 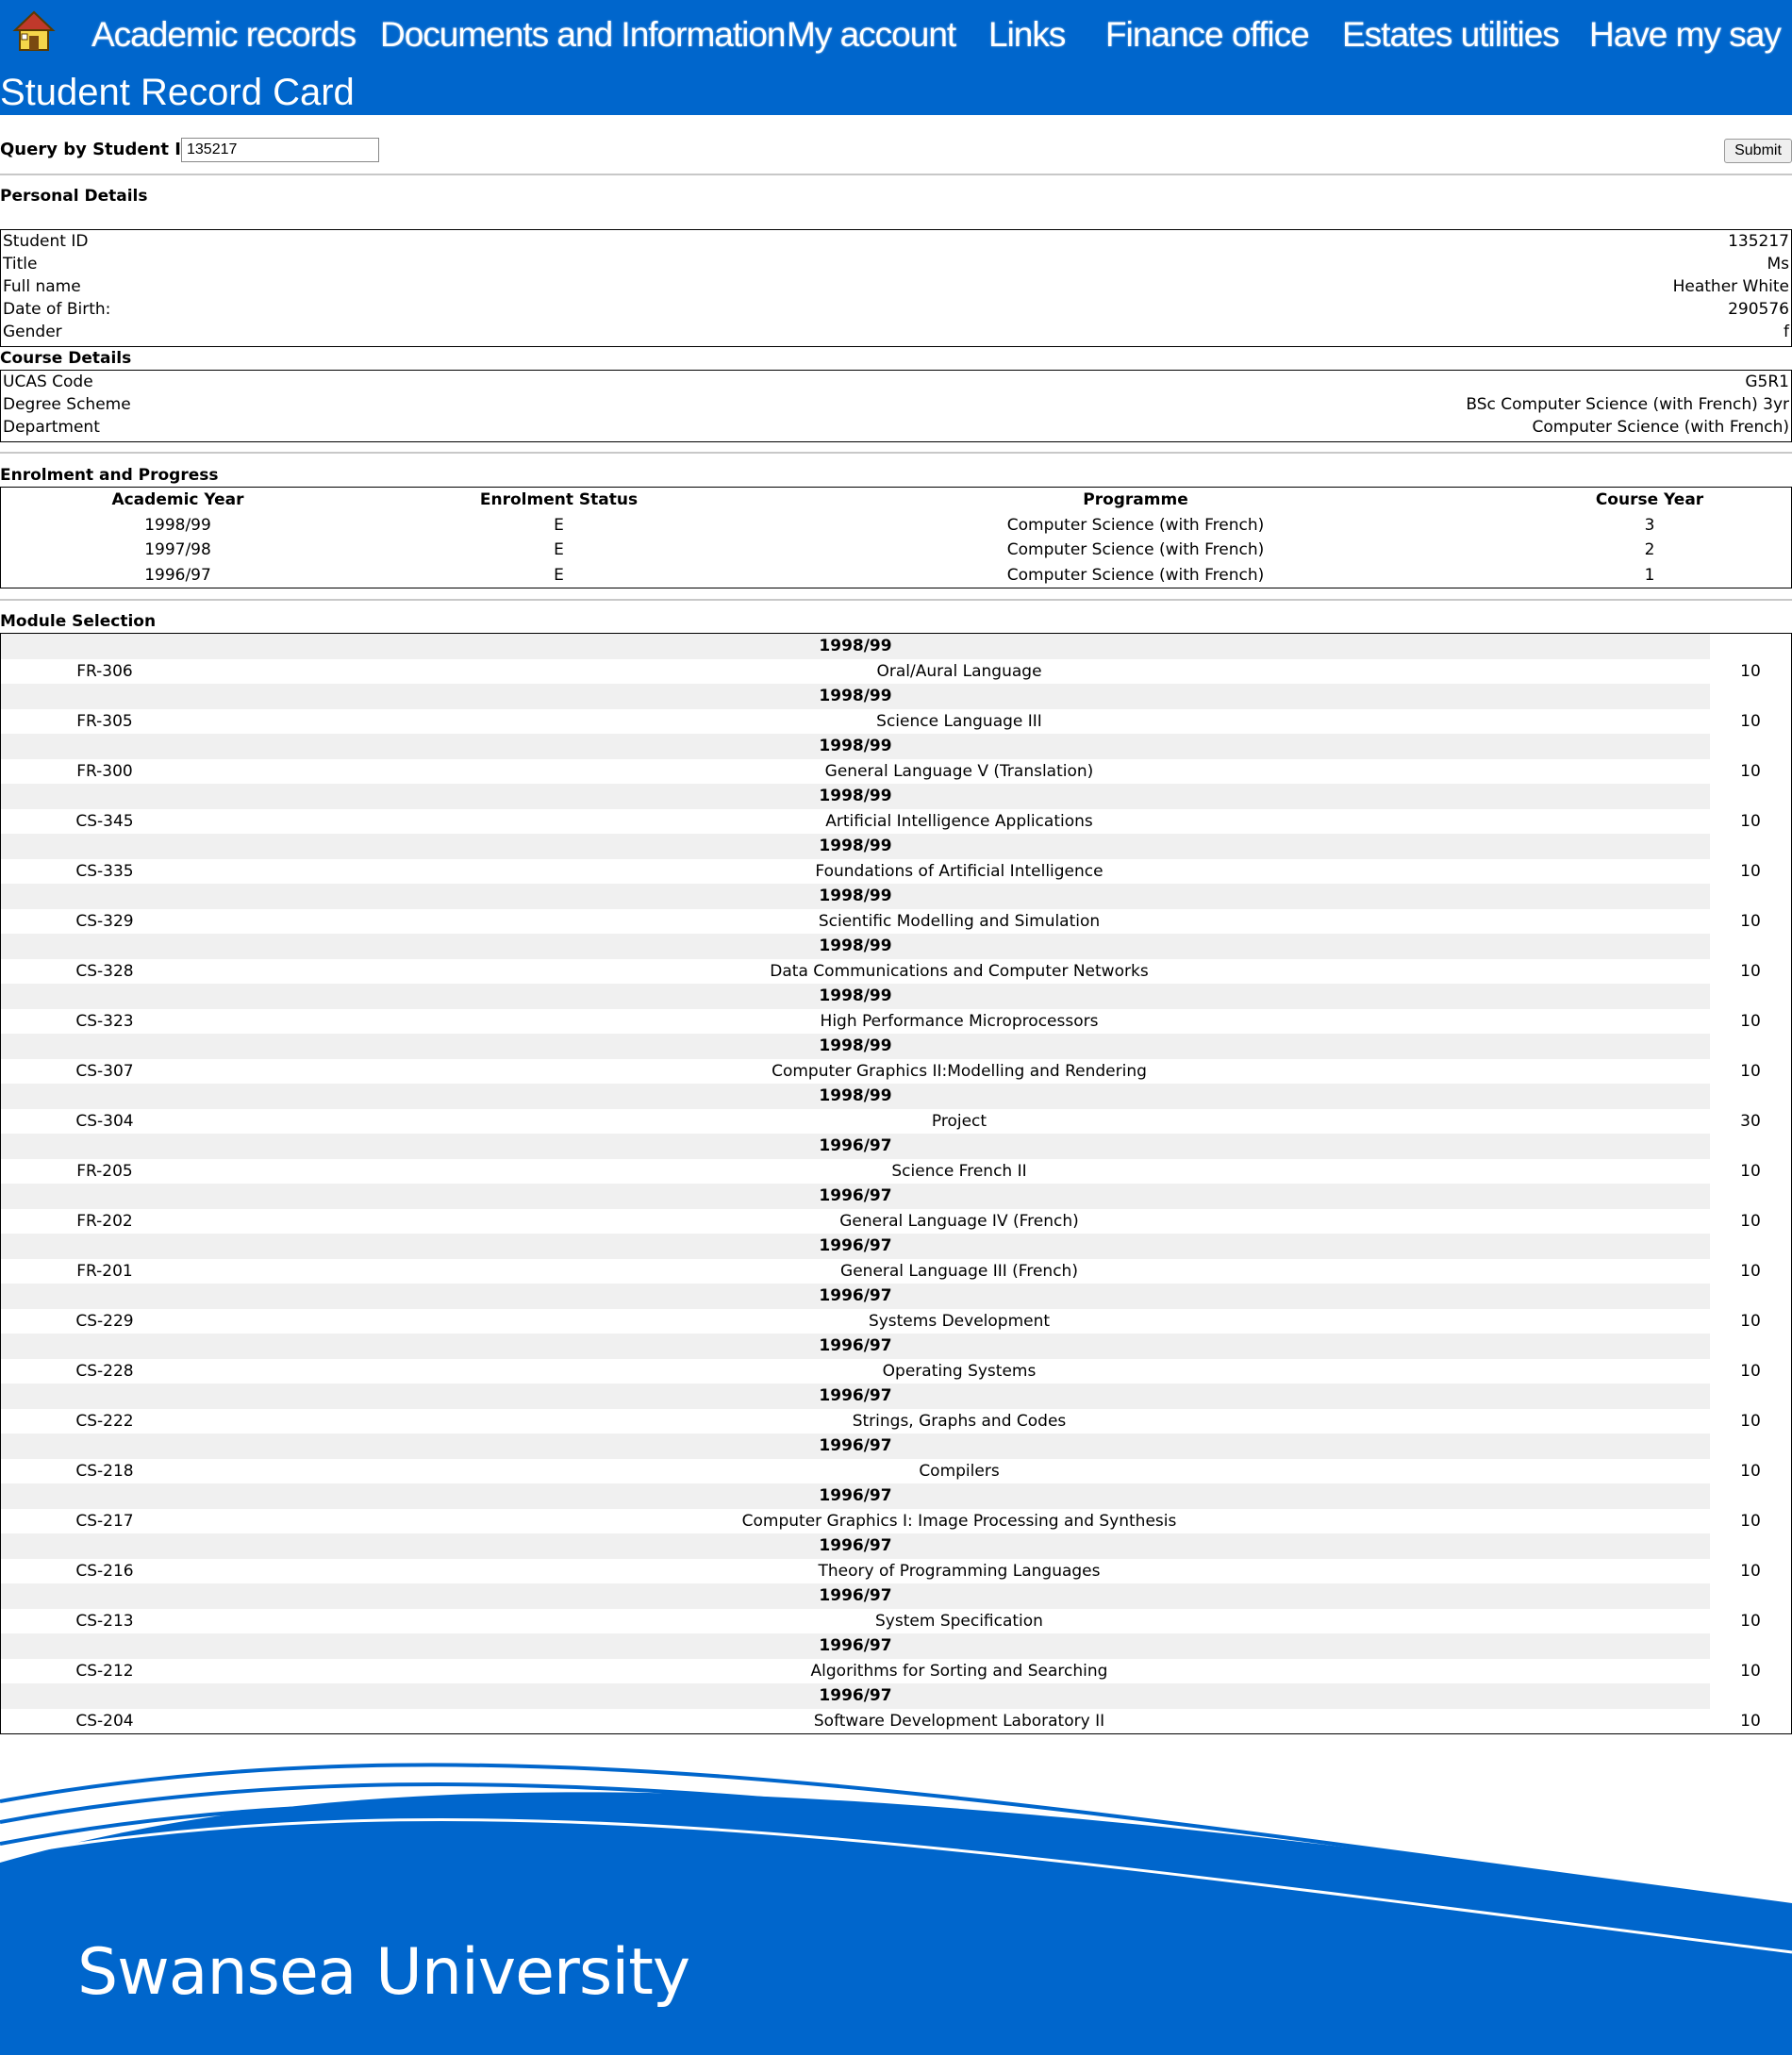 I want to click on detail-row: Date of Birth: 290576, so click(x=896, y=309).